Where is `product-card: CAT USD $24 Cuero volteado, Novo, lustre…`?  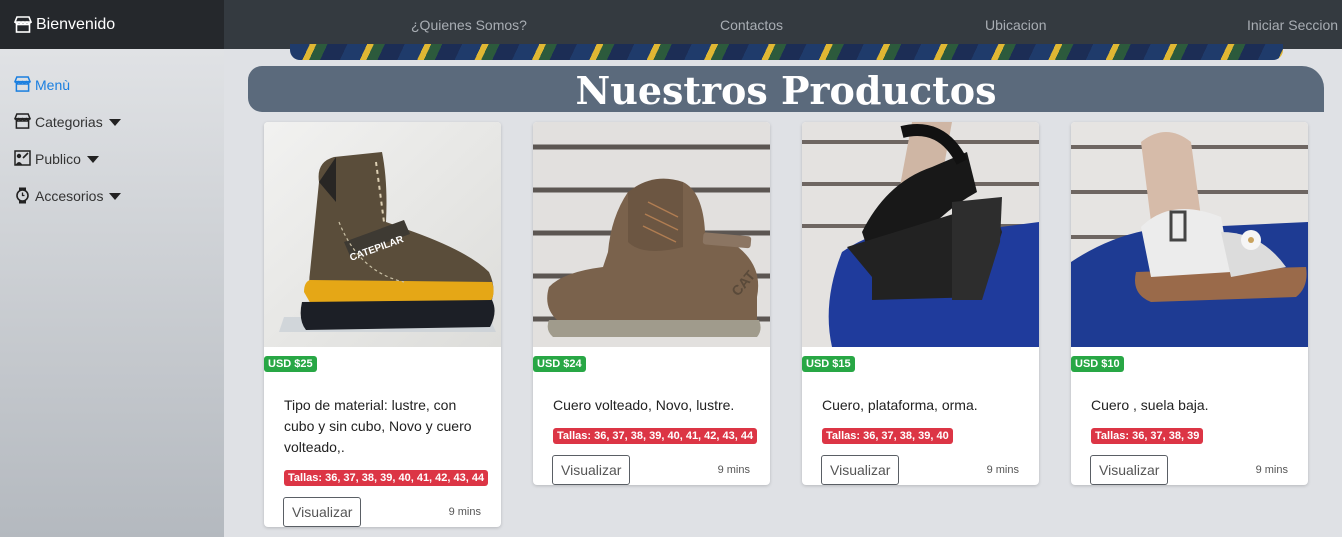
product-card: CAT USD $24 Cuero volteado, Novo, lustre… is located at coordinates (651, 303).